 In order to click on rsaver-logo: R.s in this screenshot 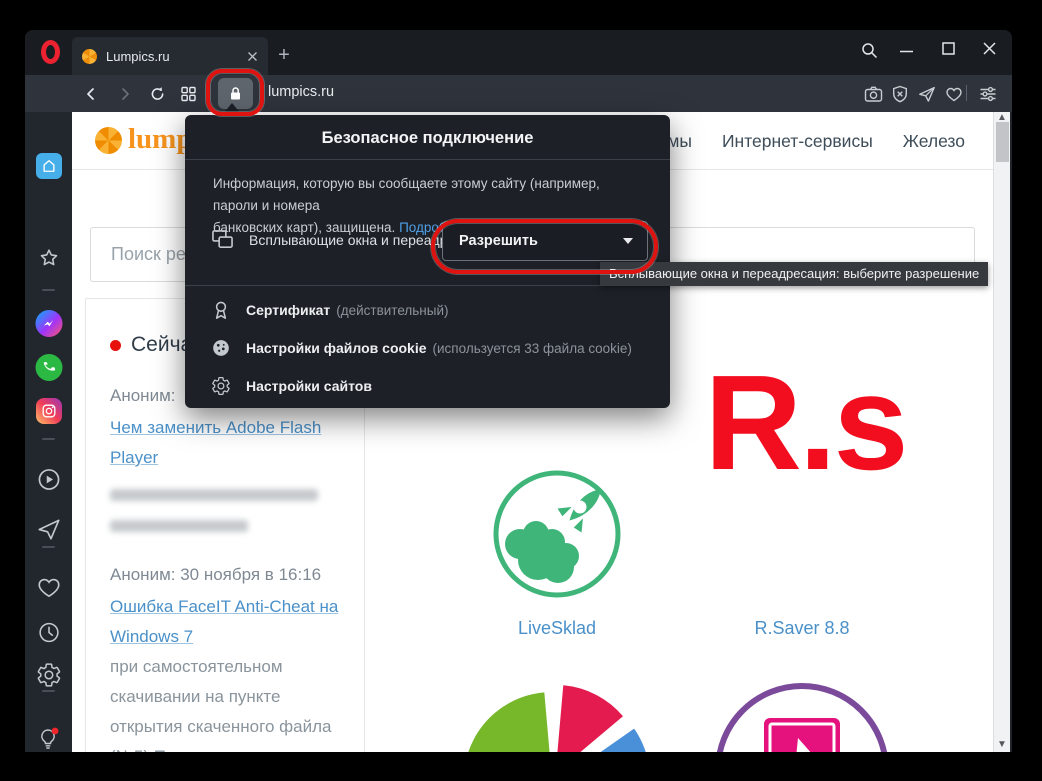, I will do `click(805, 422)`.